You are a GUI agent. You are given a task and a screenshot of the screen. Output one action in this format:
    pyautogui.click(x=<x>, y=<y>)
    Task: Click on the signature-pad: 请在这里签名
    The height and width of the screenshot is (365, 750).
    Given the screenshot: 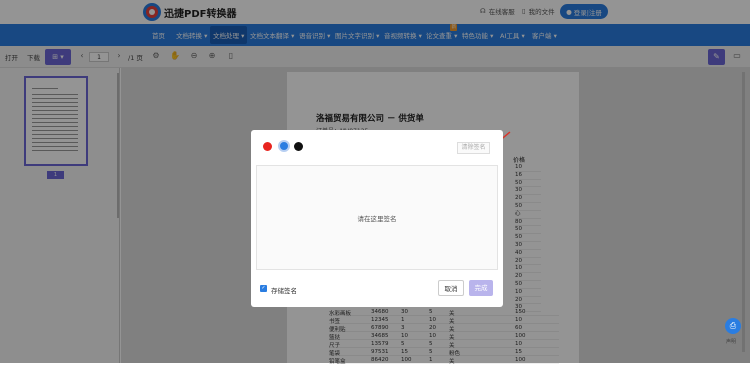 What is the action you would take?
    pyautogui.click(x=377, y=217)
    